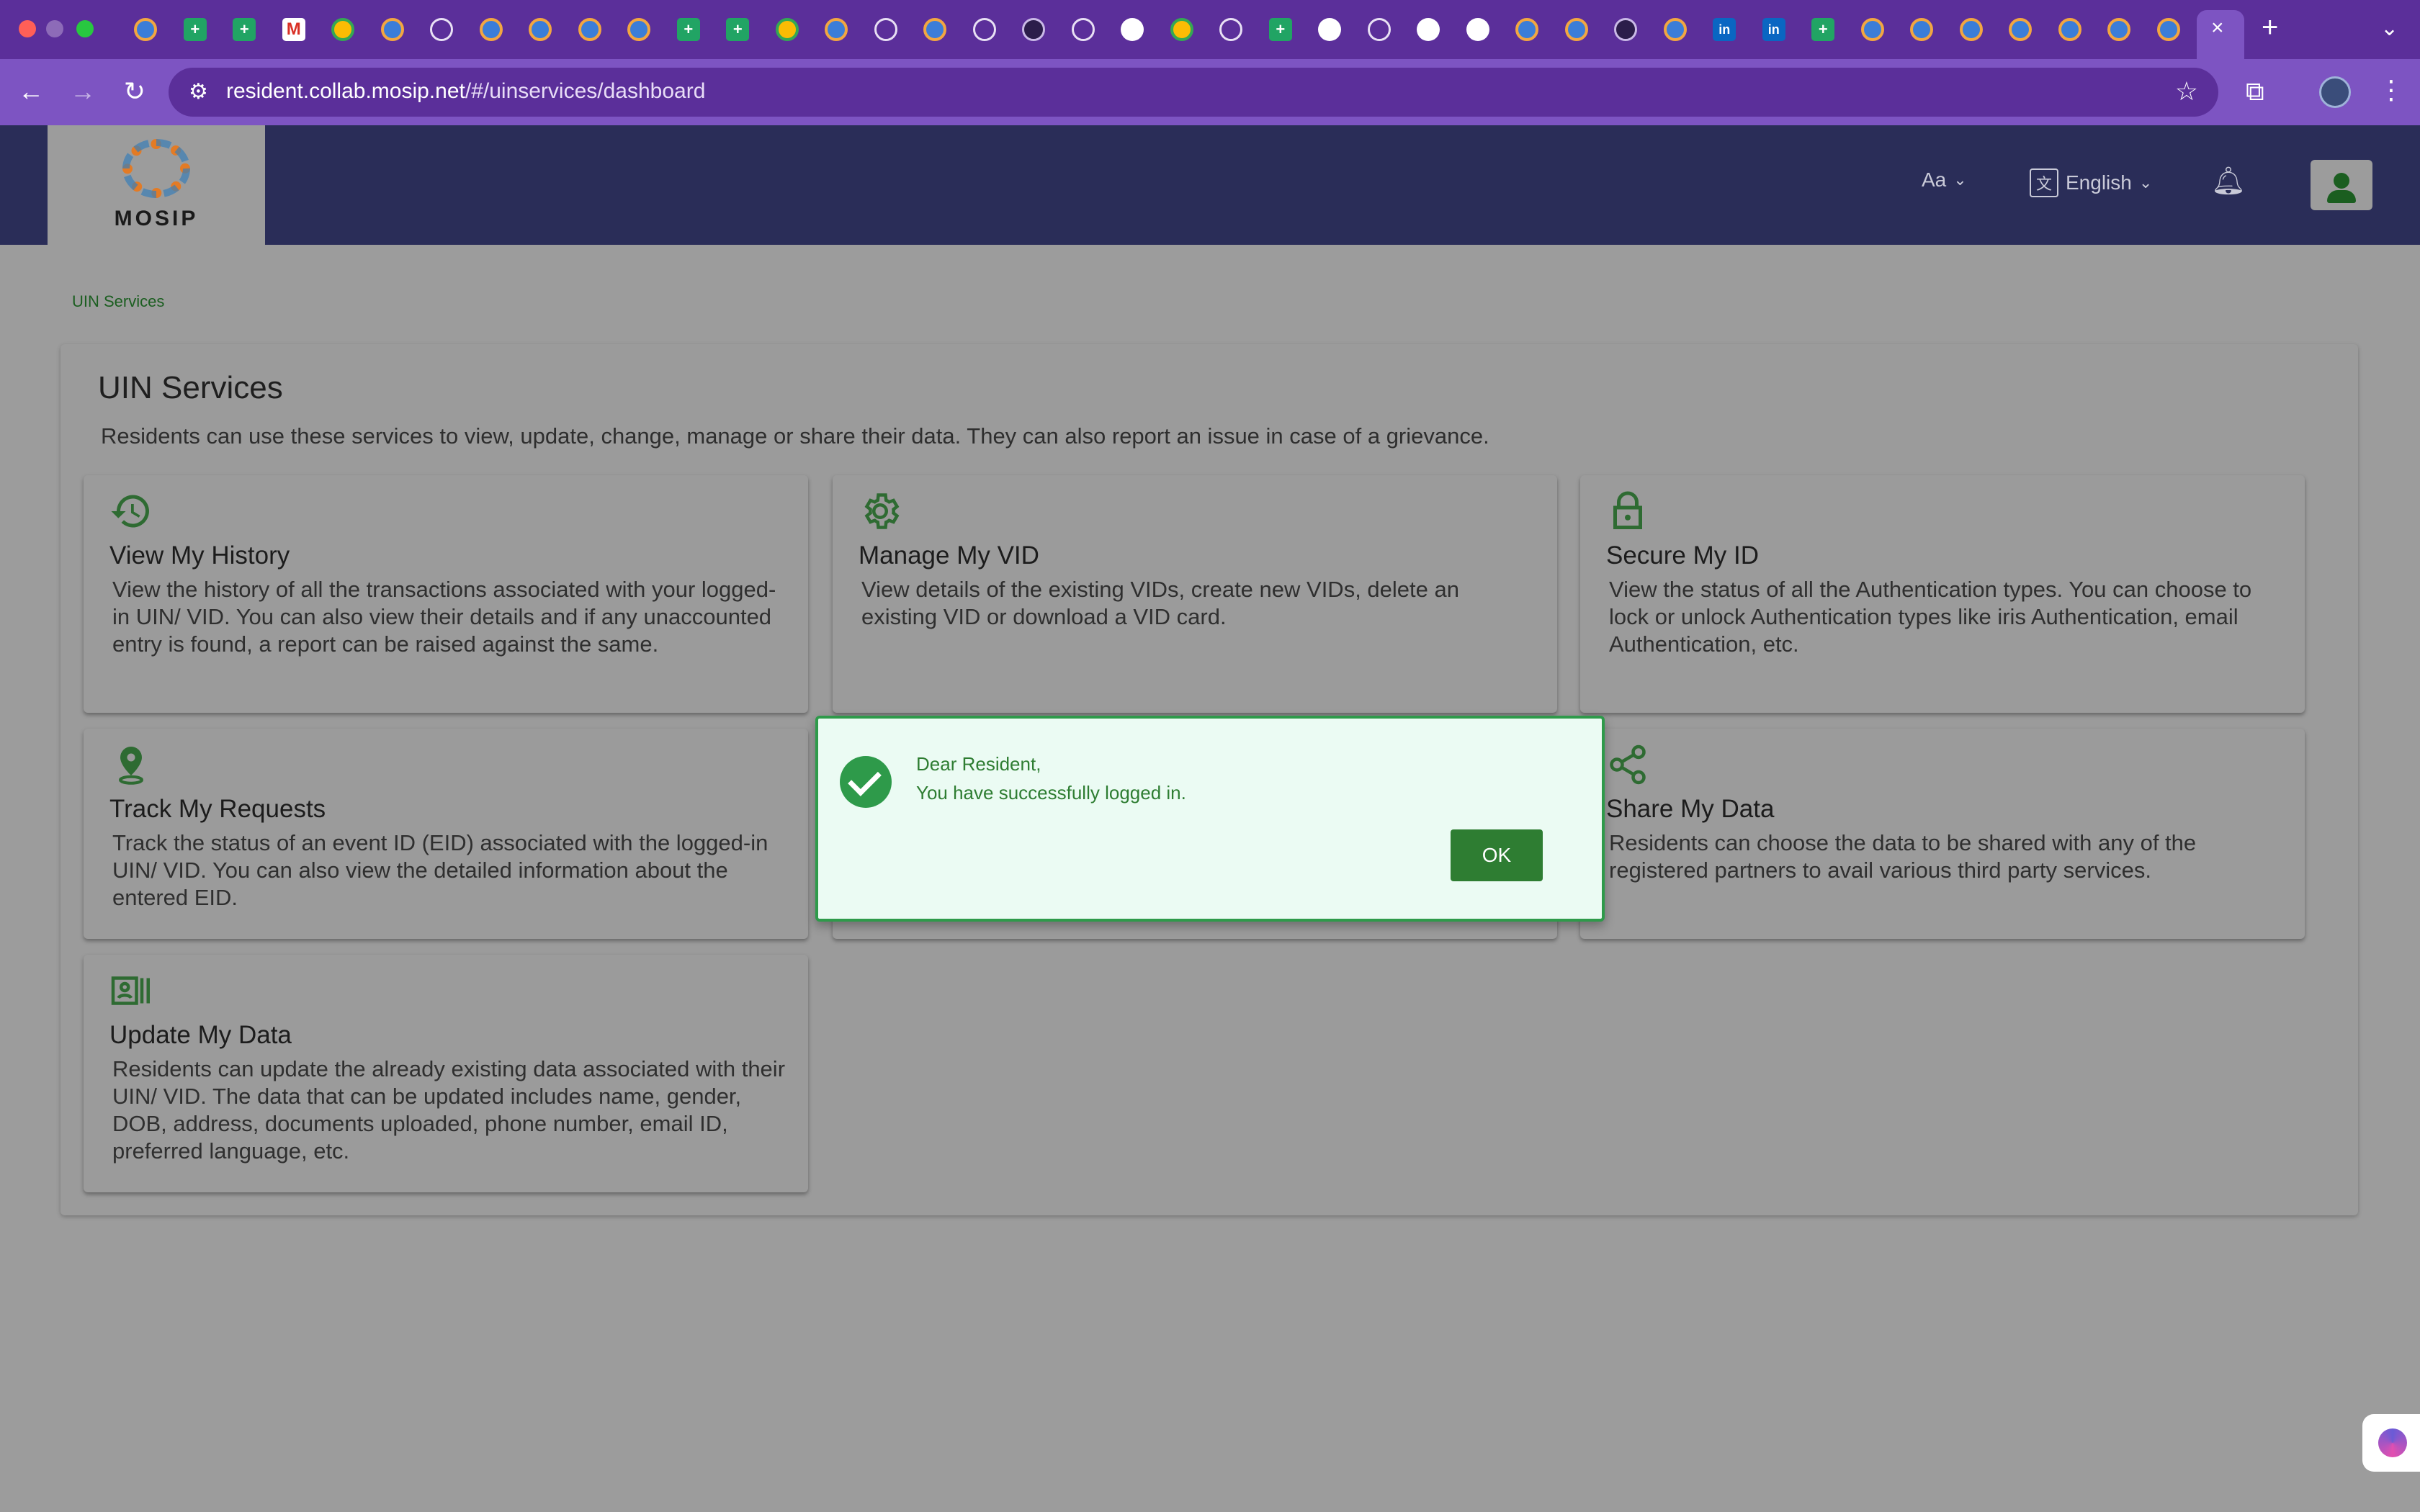 This screenshot has width=2420, height=1512. I want to click on user-profile-button, so click(2341, 185).